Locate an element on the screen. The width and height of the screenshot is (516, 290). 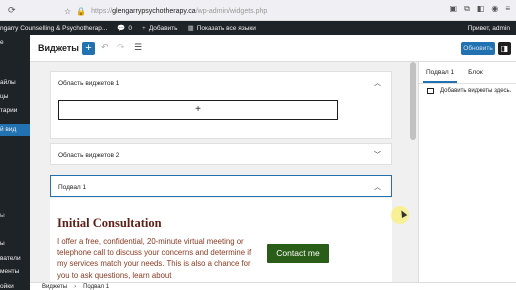
admin-menu-item: ватели is located at coordinates (10, 258).